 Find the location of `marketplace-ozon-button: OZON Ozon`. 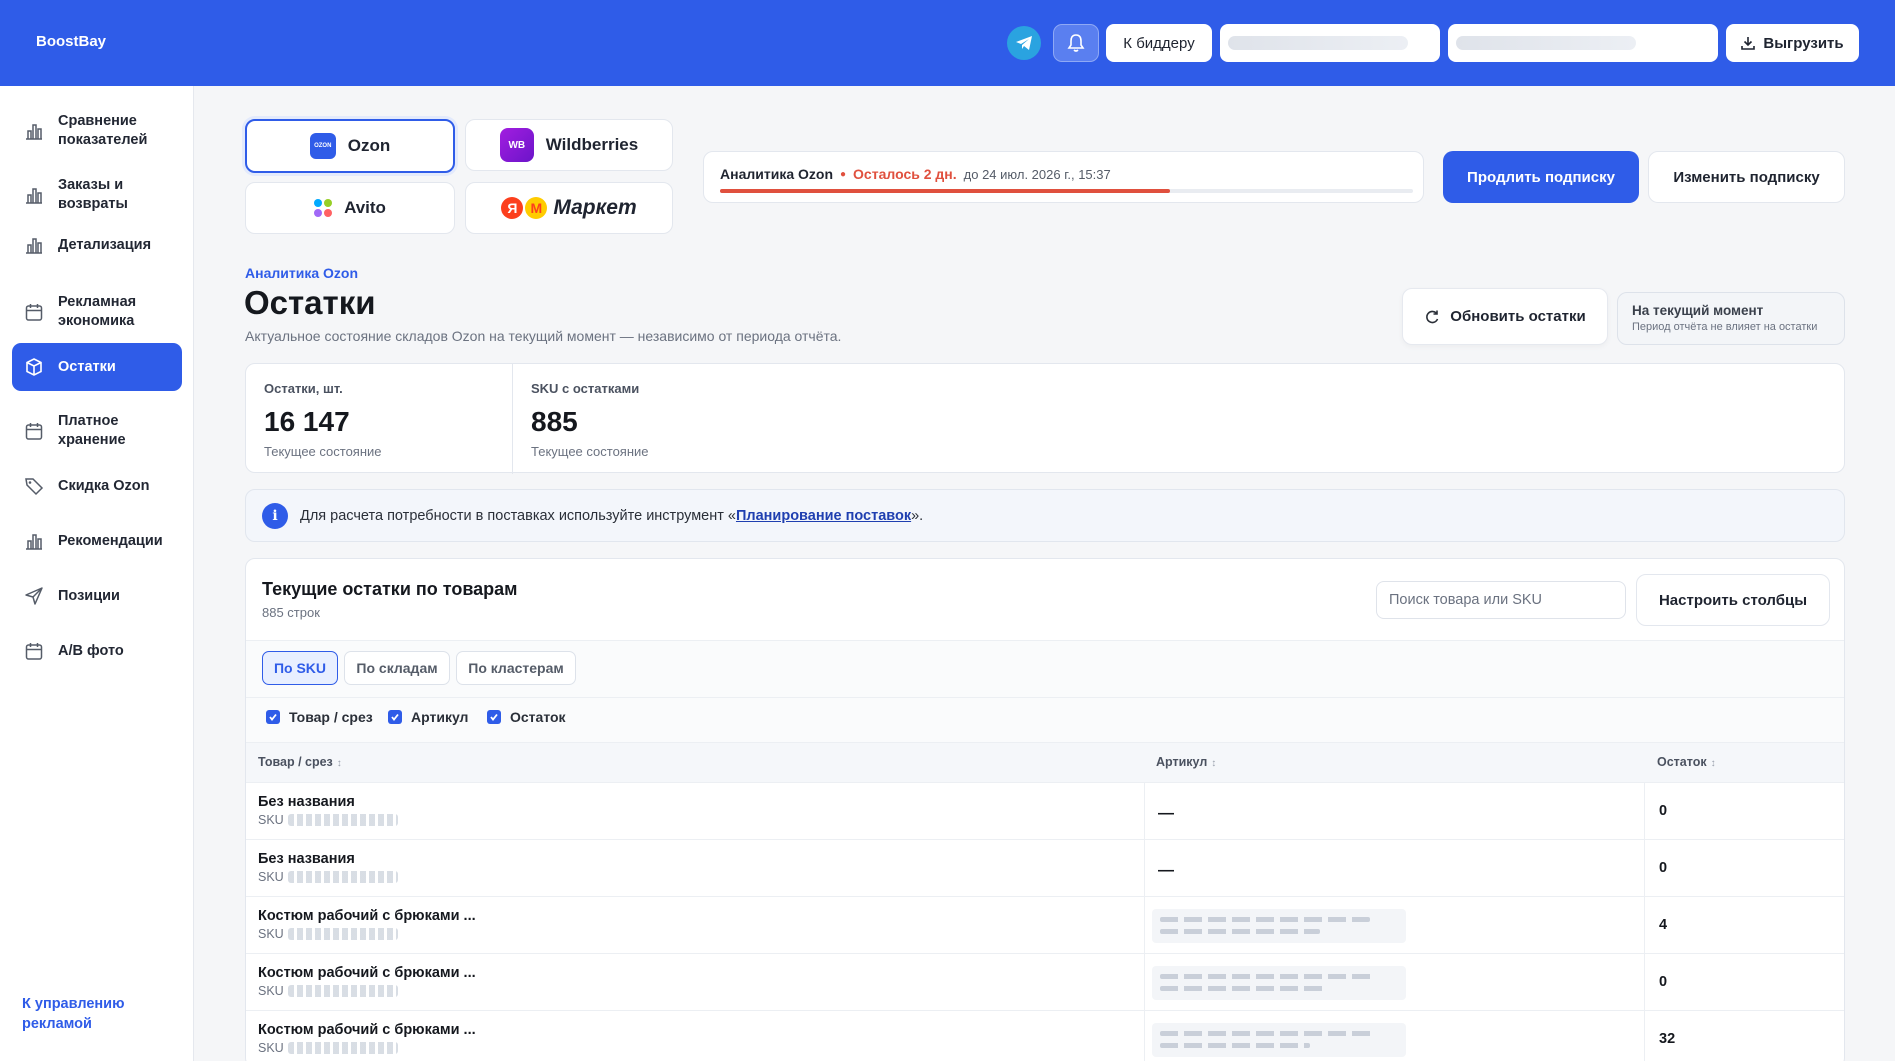

marketplace-ozon-button: OZON Ozon is located at coordinates (350, 146).